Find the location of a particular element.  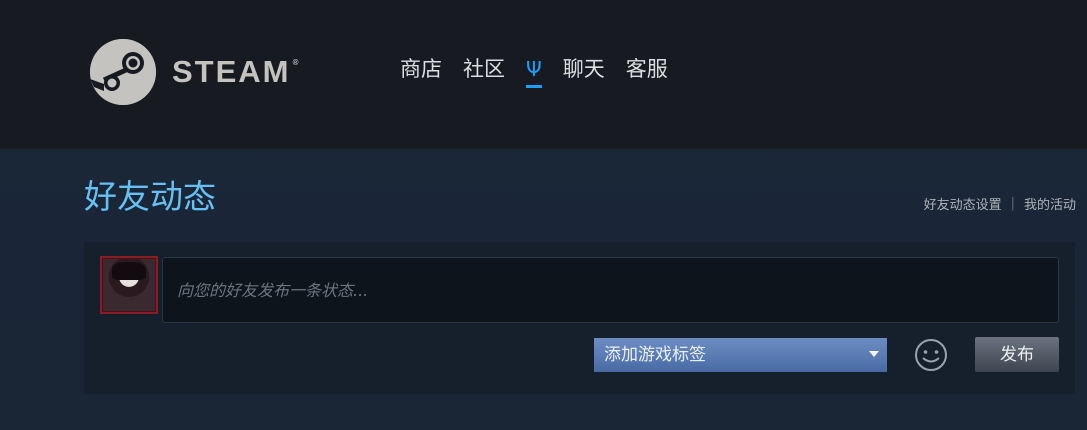

registered-mark: ® is located at coordinates (295, 62).